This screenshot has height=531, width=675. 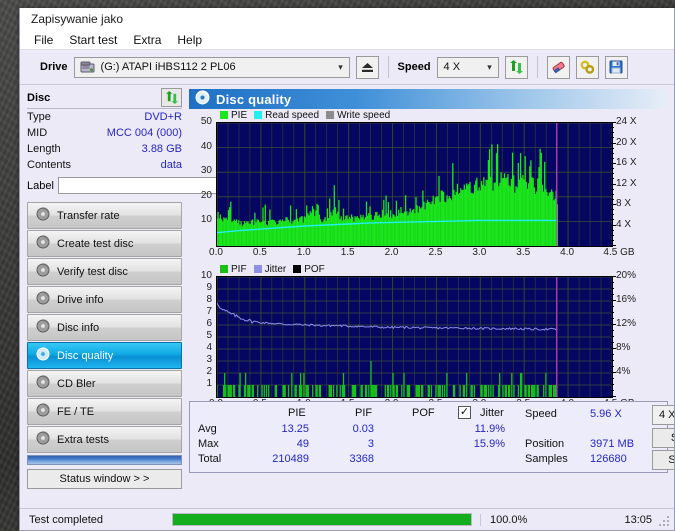 I want to click on y-tick-label: 10, so click(x=206, y=220).